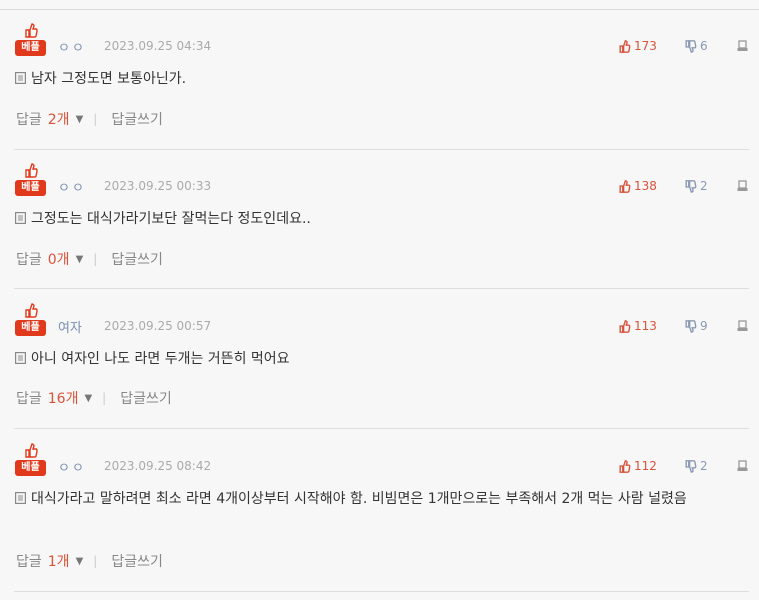 The image size is (759, 600). I want to click on upvote-count: 138, so click(645, 186).